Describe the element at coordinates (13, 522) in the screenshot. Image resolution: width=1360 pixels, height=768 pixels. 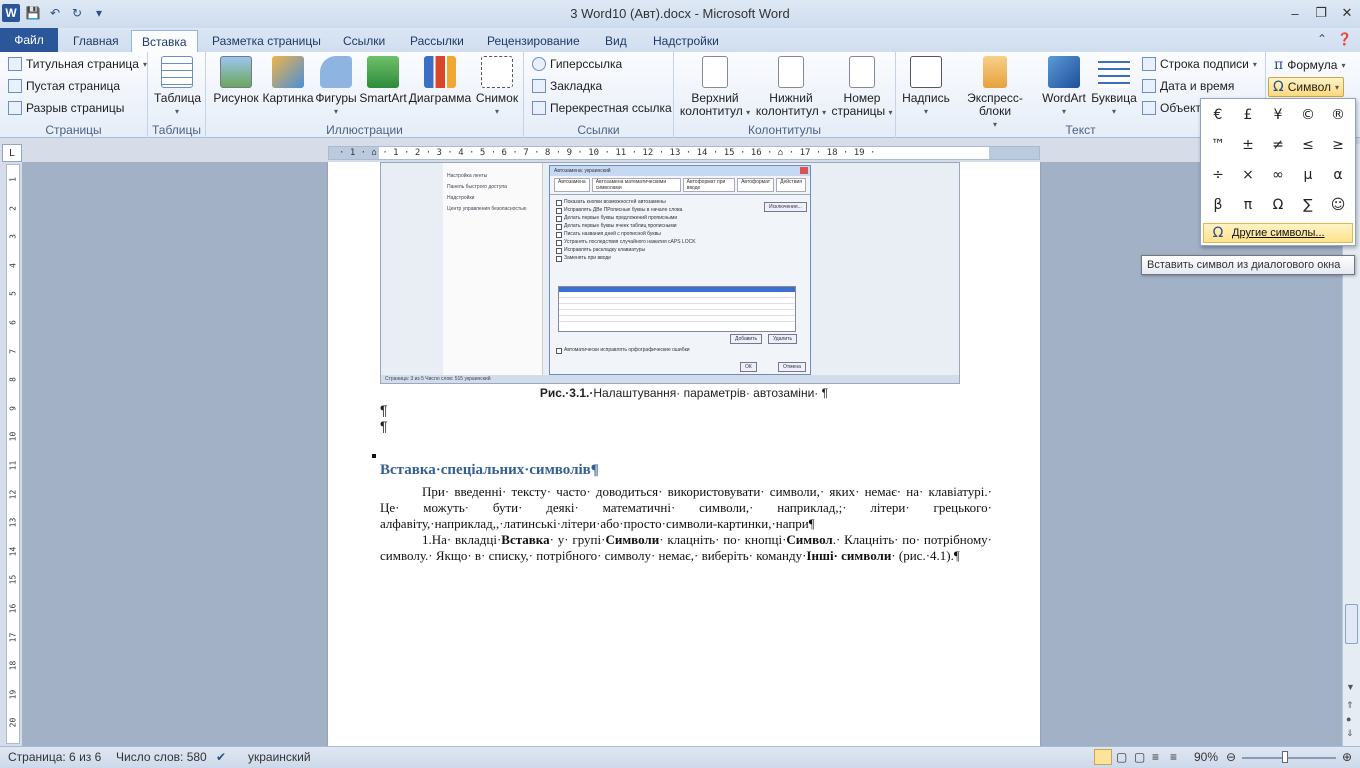
I see `vertical-ruler-mark: 13` at that location.